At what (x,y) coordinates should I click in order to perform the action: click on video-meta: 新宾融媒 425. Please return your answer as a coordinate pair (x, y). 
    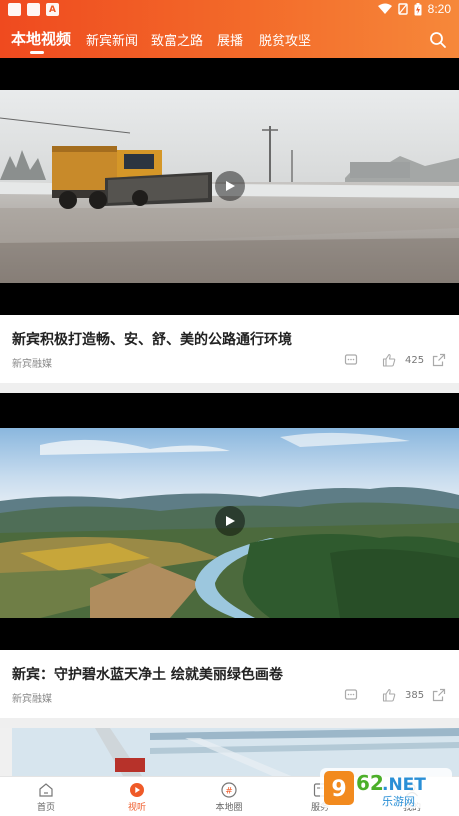
    Looking at the image, I should click on (229, 366).